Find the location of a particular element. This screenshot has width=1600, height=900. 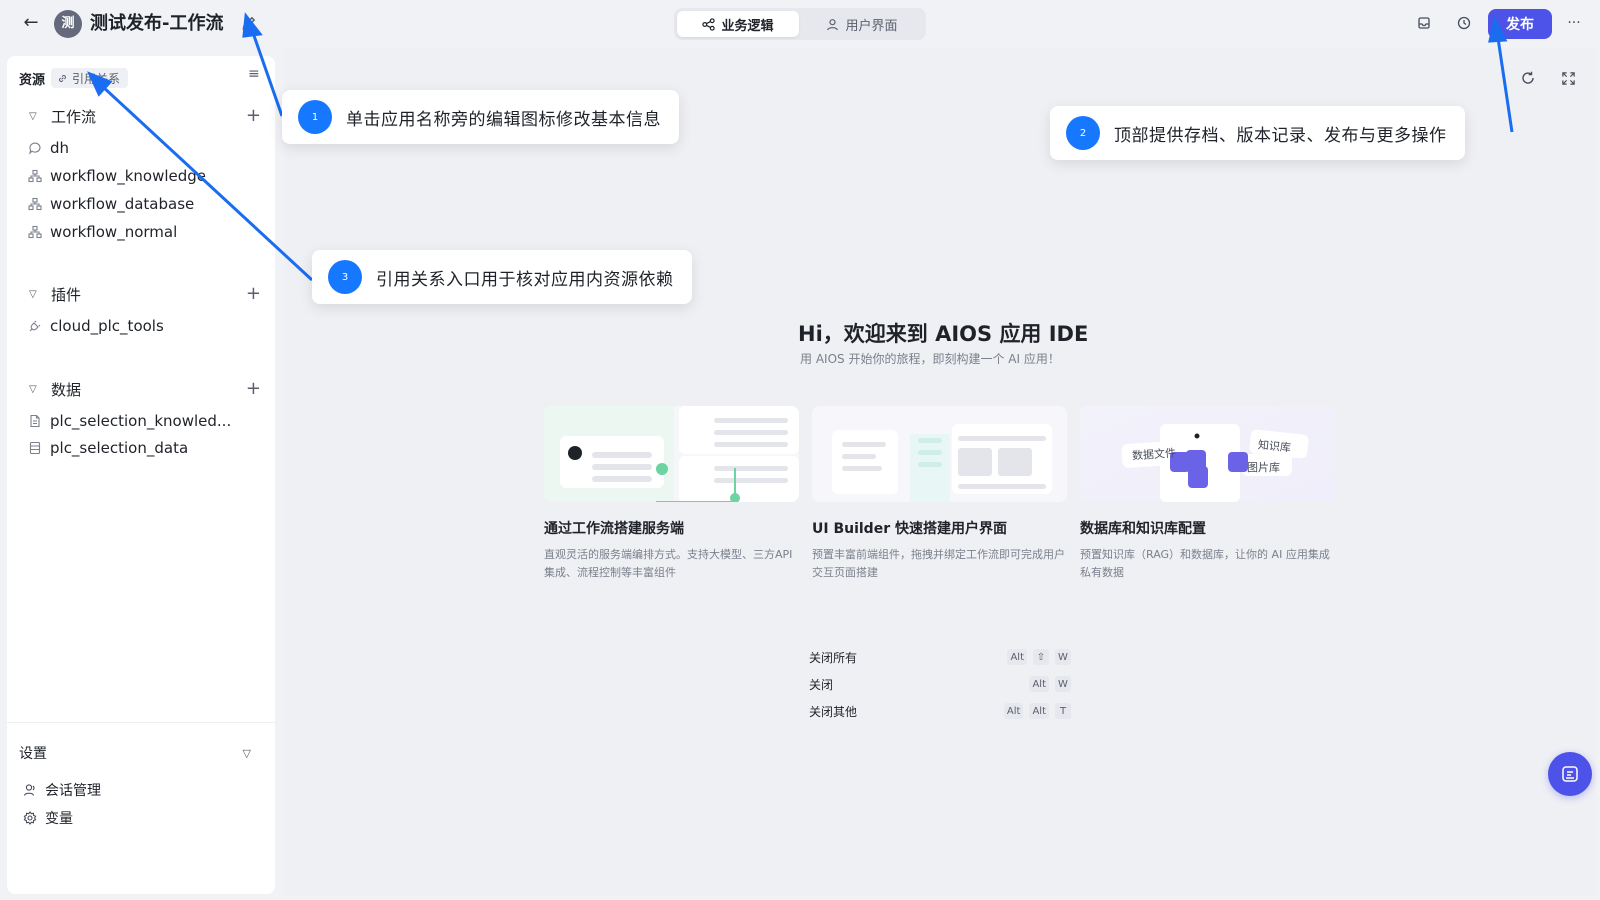

item-label: dh is located at coordinates (60, 148).